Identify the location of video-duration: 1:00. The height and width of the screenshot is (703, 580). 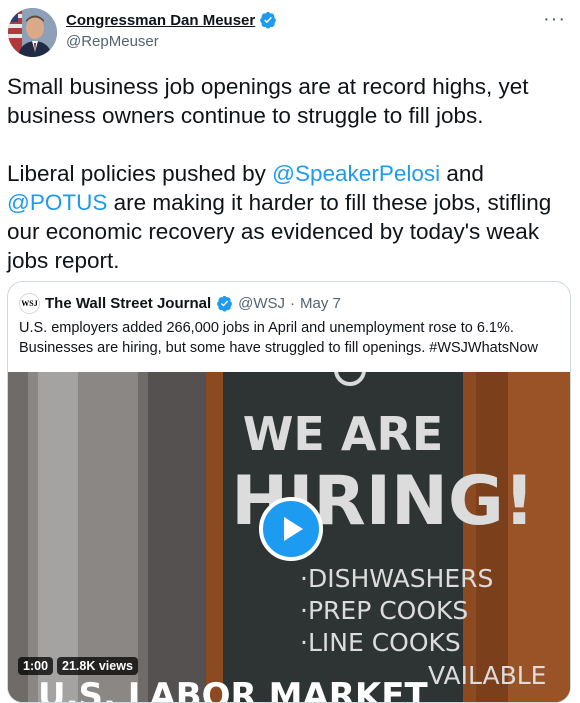
(36, 666).